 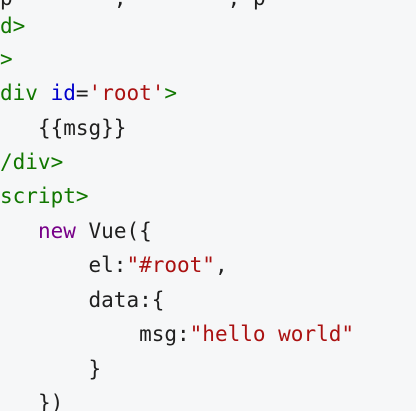 What do you see at coordinates (126, 300) in the screenshot?
I see `code-token: data:{` at bounding box center [126, 300].